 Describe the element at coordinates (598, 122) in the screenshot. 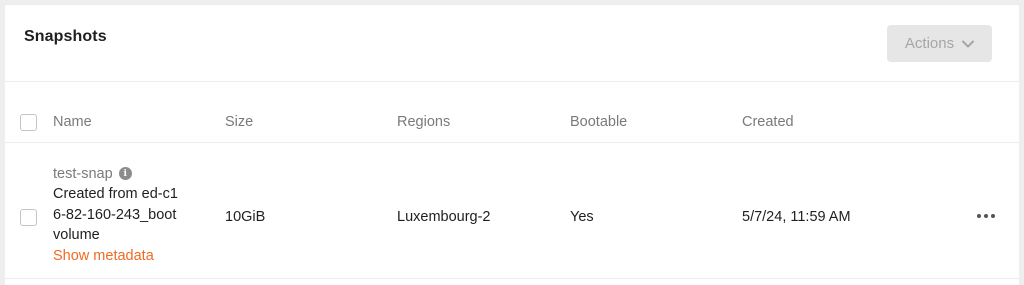

I see `column-header-bootable: Bootable` at that location.